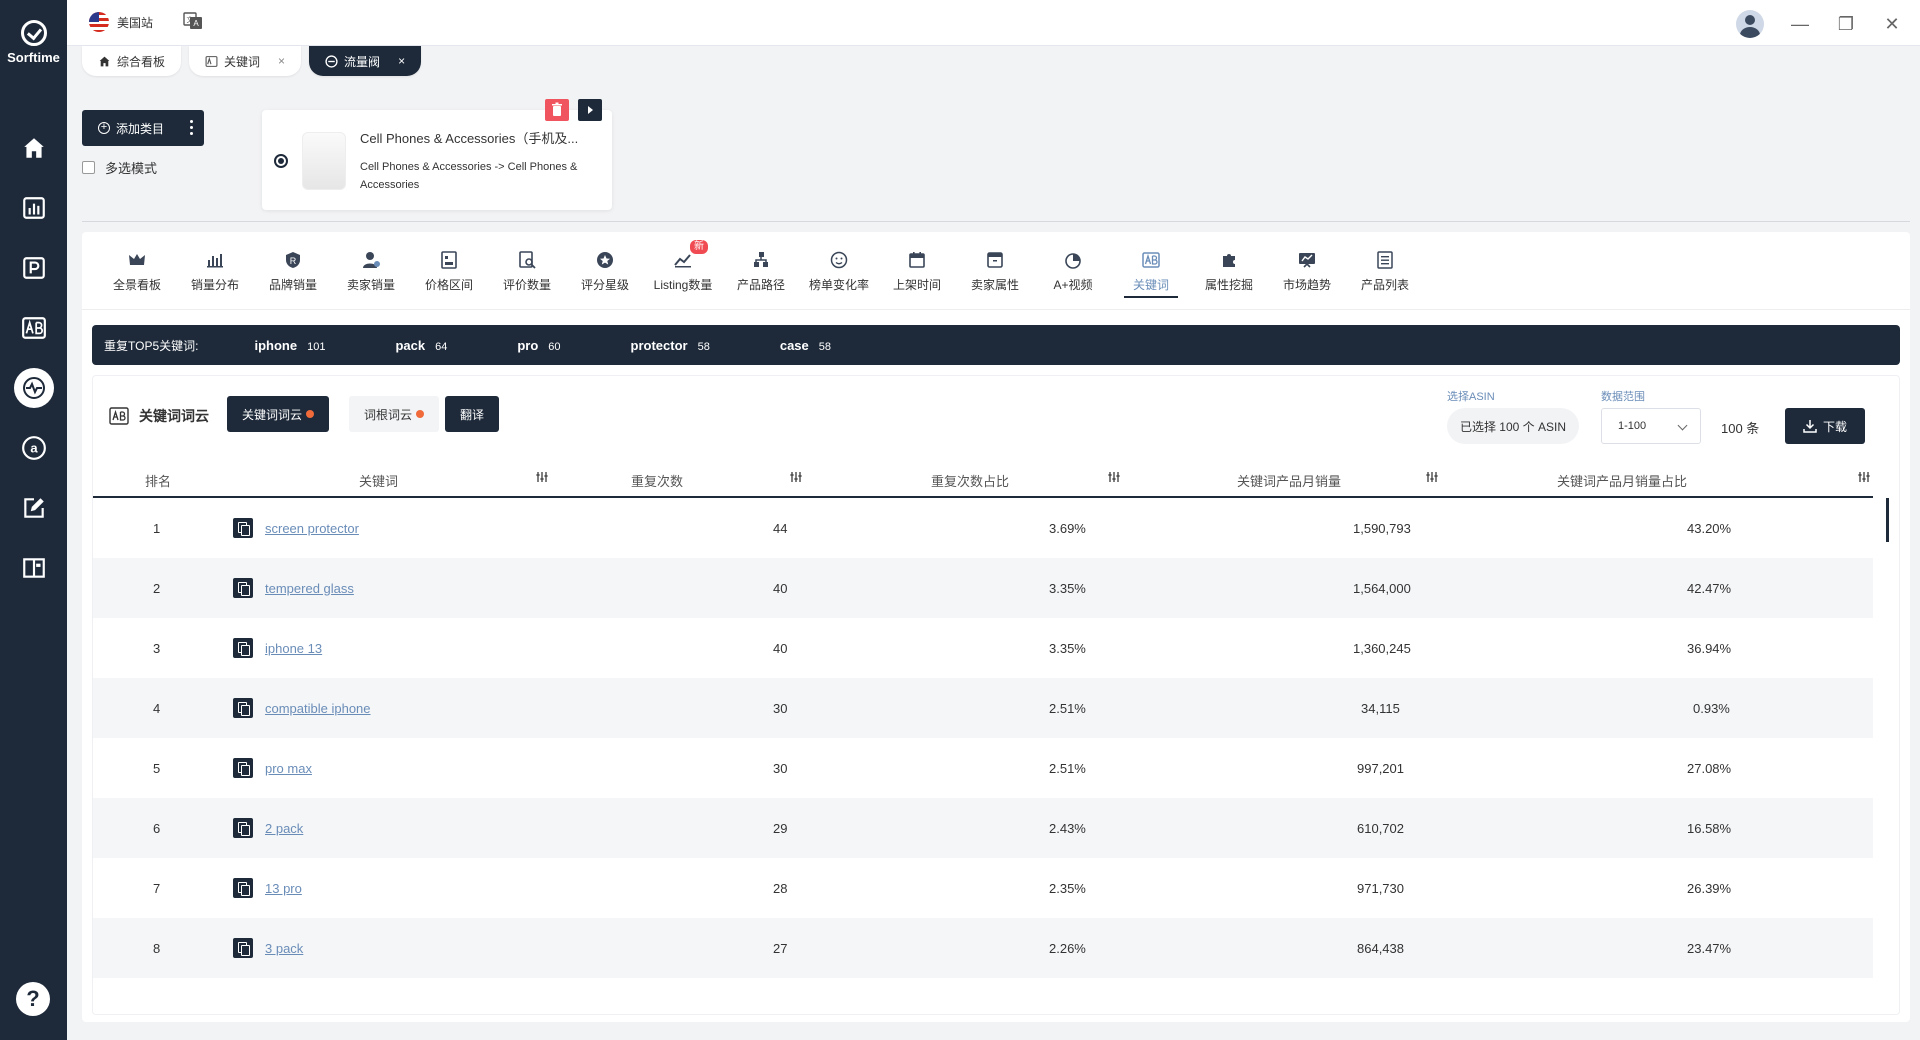  Describe the element at coordinates (983, 828) in the screenshot. I see `table-row: 6 2 pack 29 2.43% 610,702 16.58%` at that location.